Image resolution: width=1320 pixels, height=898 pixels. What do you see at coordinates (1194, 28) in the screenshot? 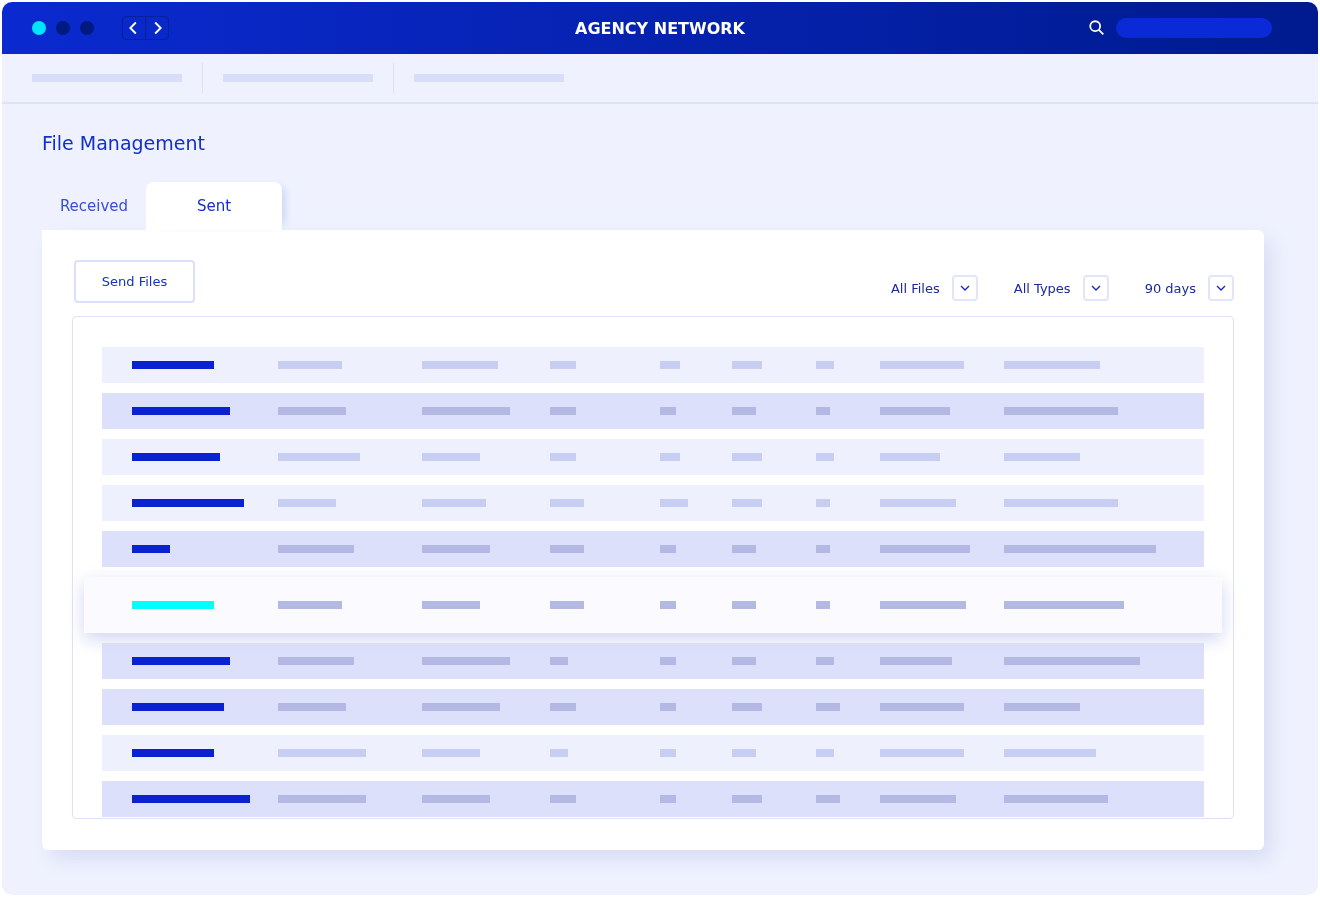
I see `search-field` at bounding box center [1194, 28].